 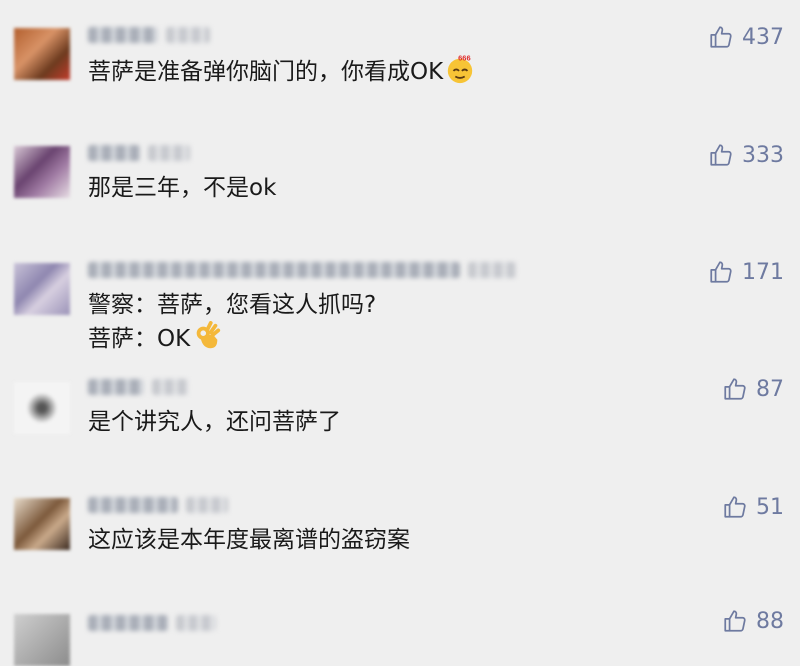 I want to click on comment-item: 88, so click(x=400, y=636).